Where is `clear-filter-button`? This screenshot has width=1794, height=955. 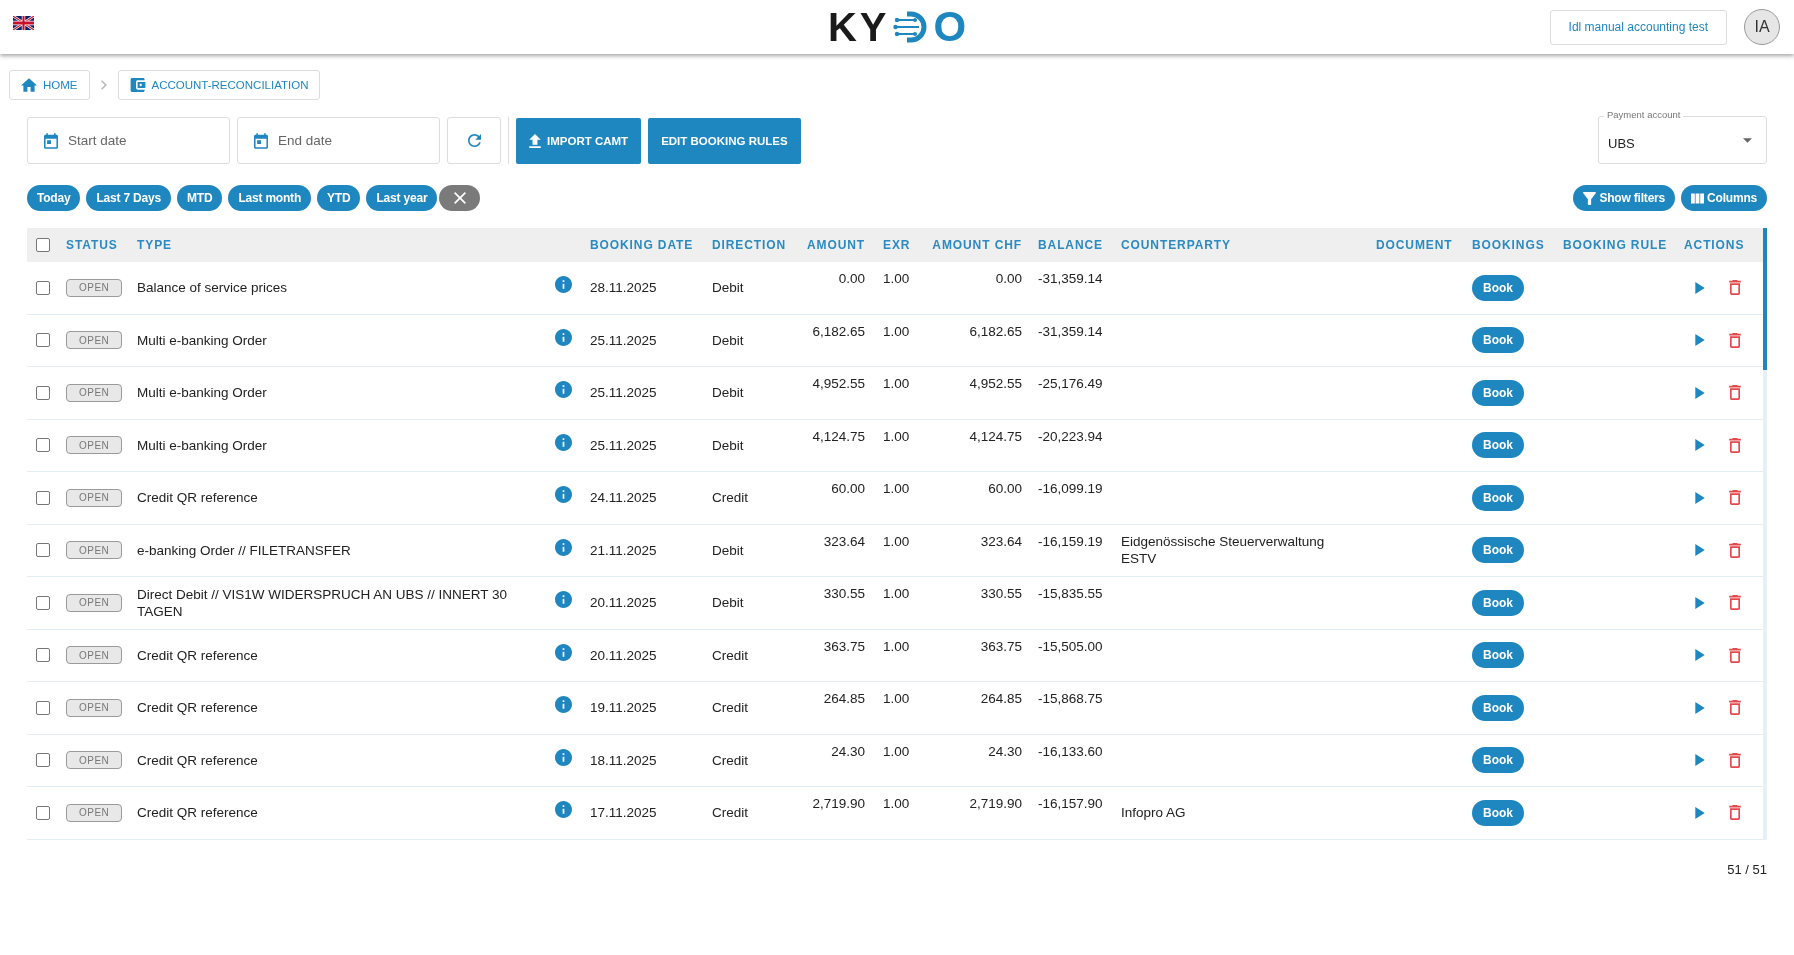 clear-filter-button is located at coordinates (460, 198).